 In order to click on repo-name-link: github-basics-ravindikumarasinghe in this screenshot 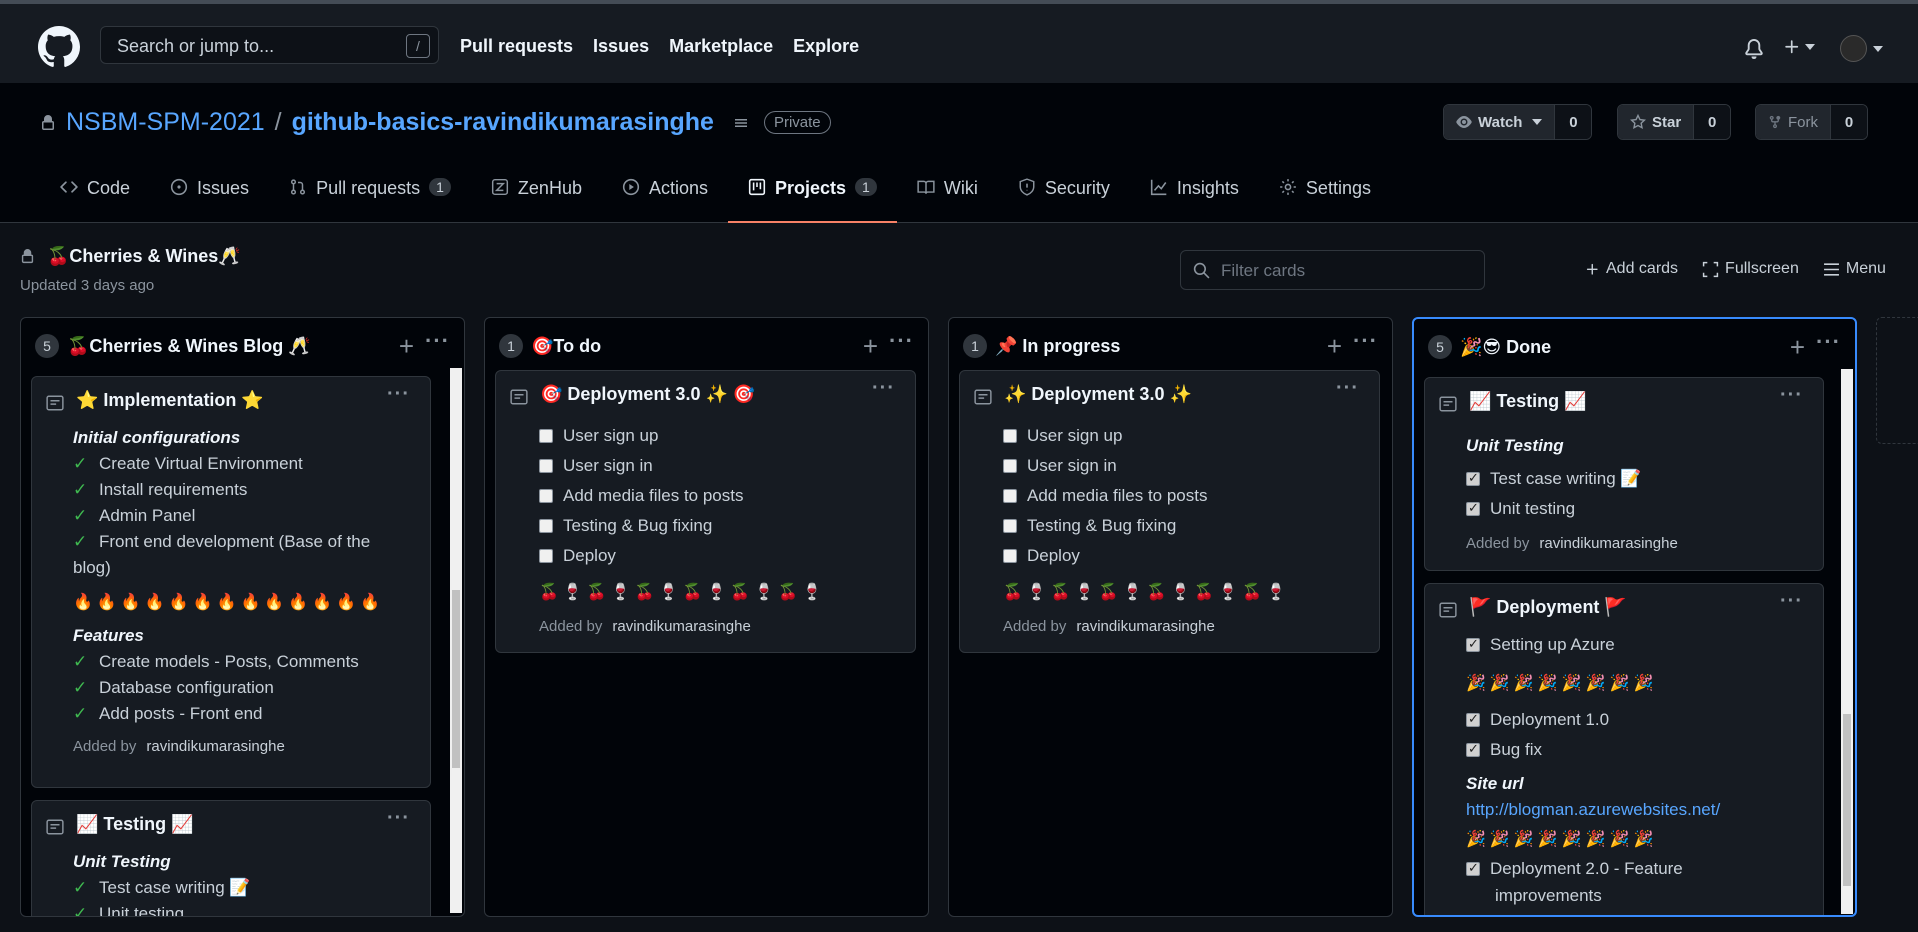, I will do `click(503, 122)`.